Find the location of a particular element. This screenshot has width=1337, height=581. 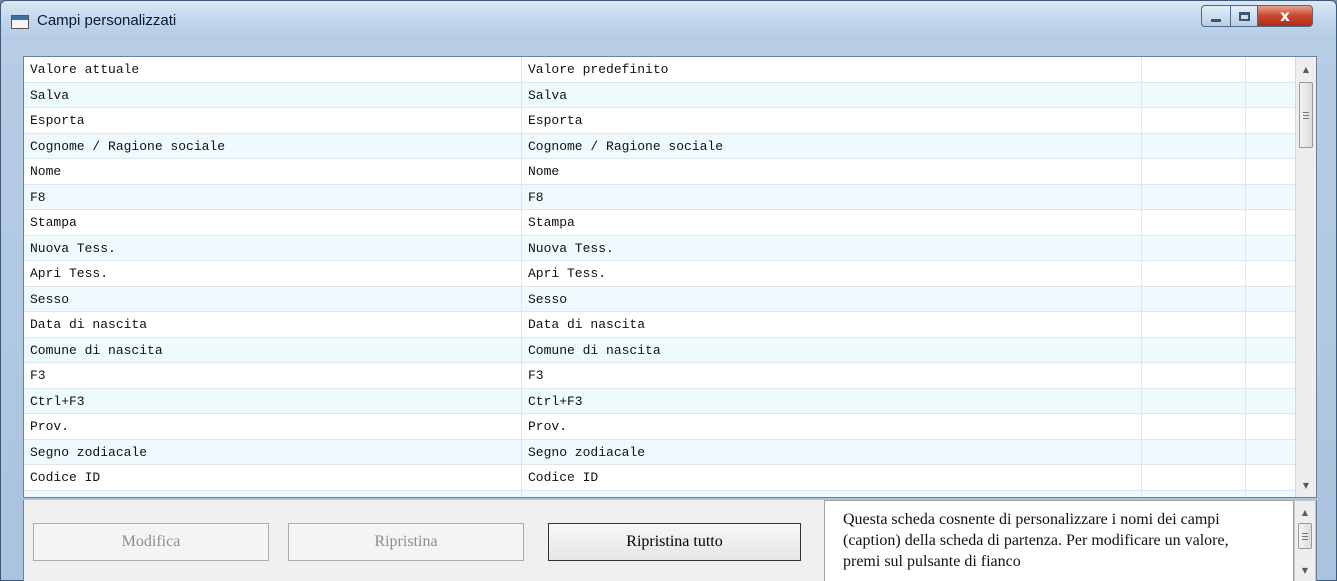

default-value-cell: Esporta is located at coordinates (832, 120).